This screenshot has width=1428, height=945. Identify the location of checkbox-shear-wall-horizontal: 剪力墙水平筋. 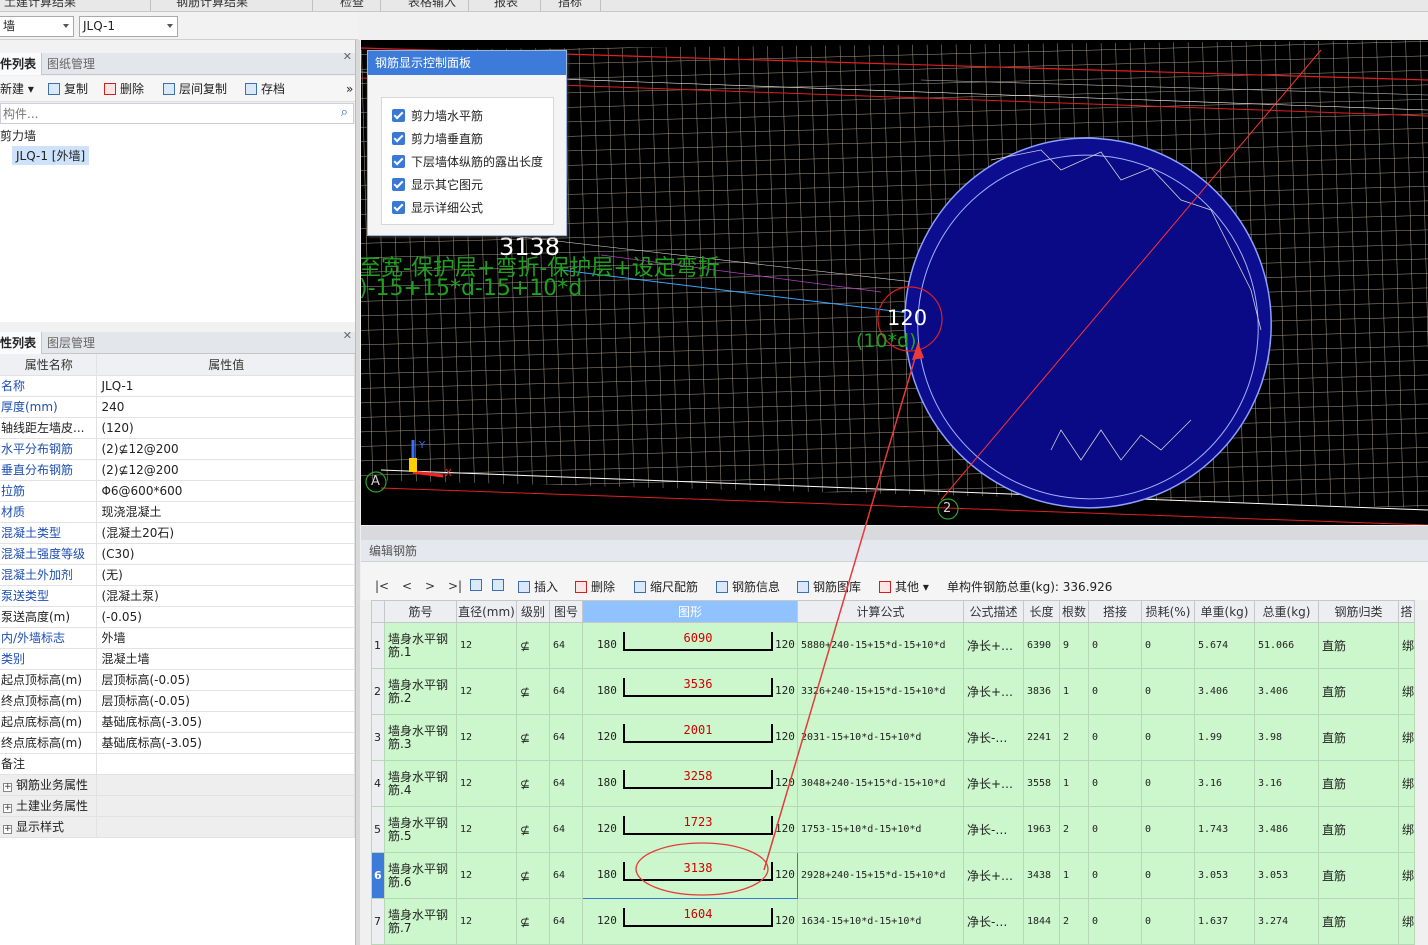
(437, 117).